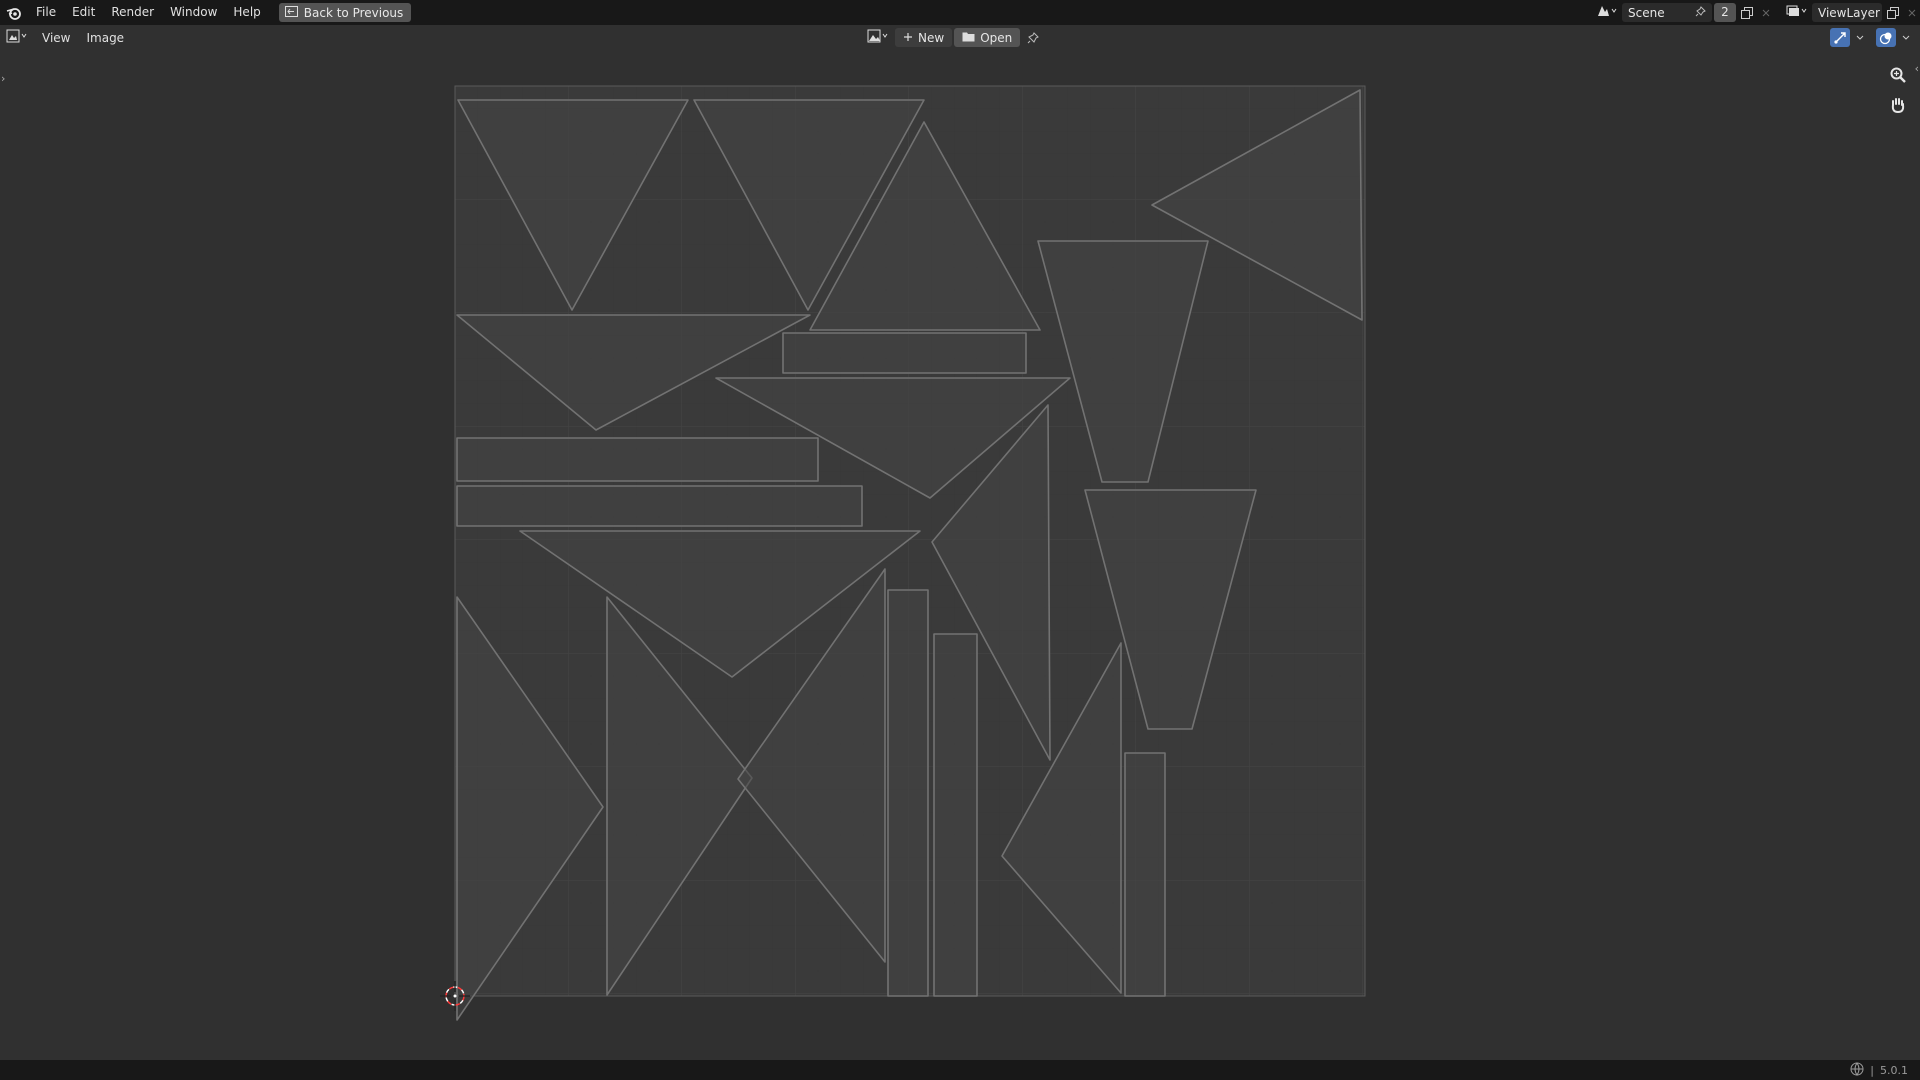  What do you see at coordinates (246, 12) in the screenshot?
I see `menu-help: Help` at bounding box center [246, 12].